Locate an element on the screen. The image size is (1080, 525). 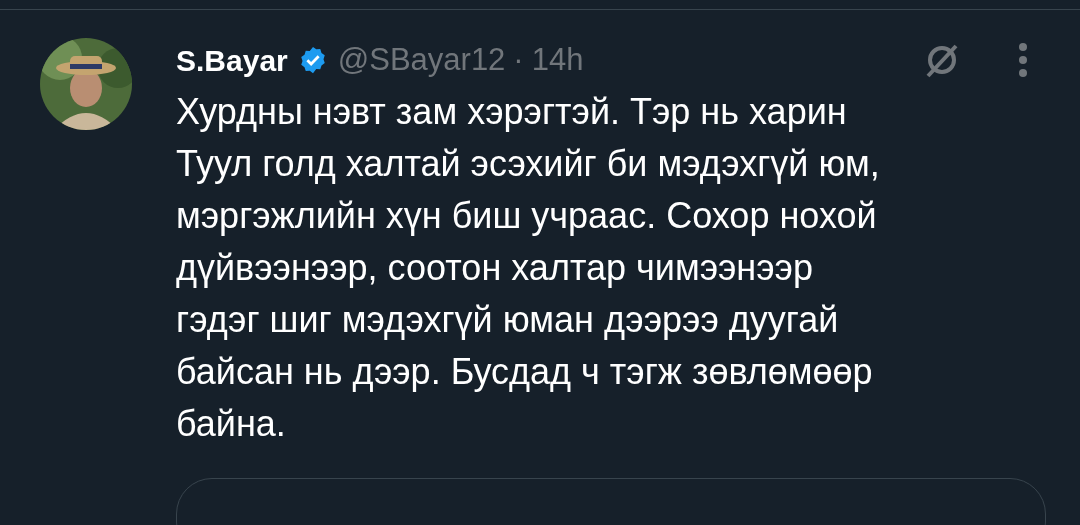
timestamp: 14h is located at coordinates (557, 60).